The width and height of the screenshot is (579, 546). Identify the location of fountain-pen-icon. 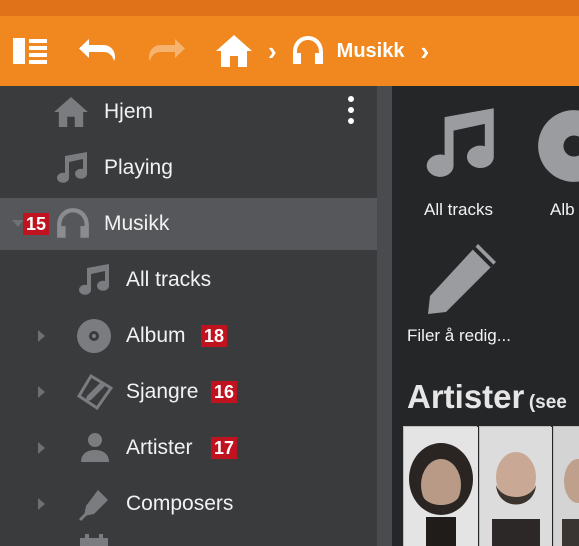
(94, 504).